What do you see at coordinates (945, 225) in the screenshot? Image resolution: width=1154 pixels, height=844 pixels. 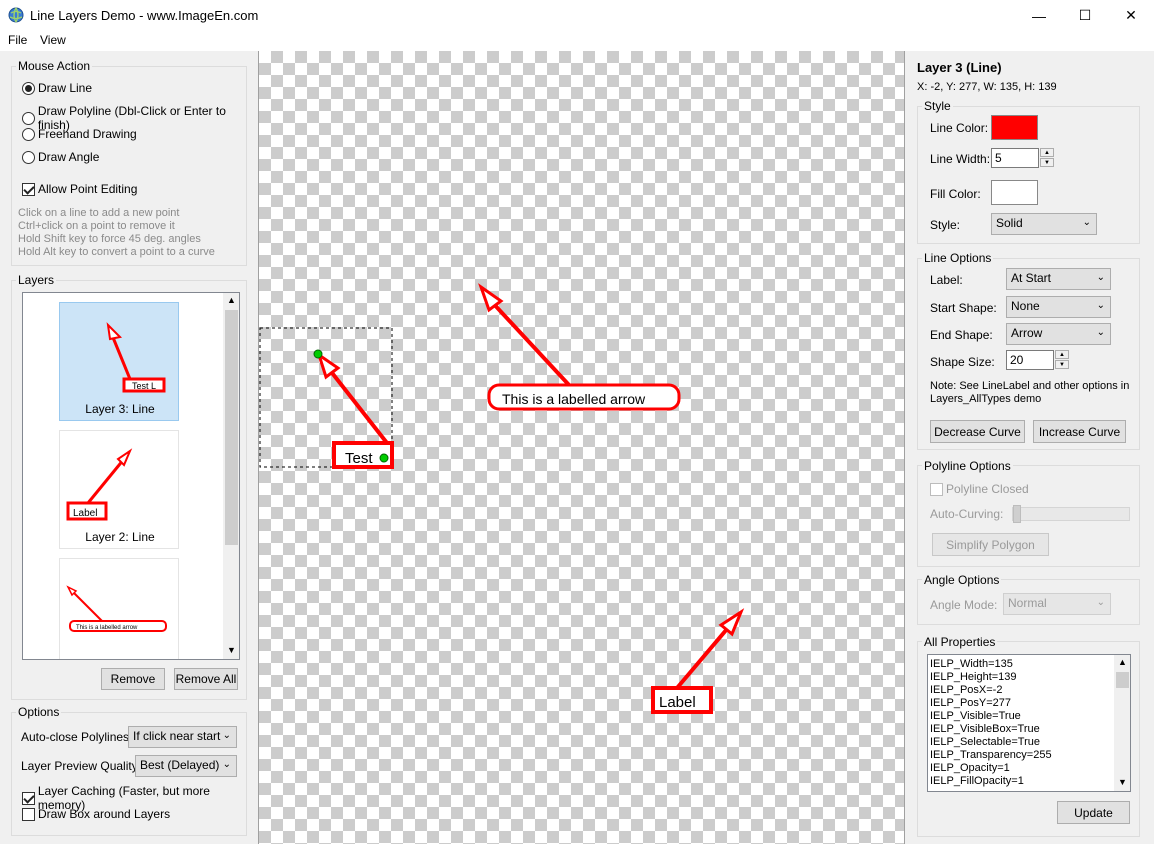 I see `style-label: Style:` at bounding box center [945, 225].